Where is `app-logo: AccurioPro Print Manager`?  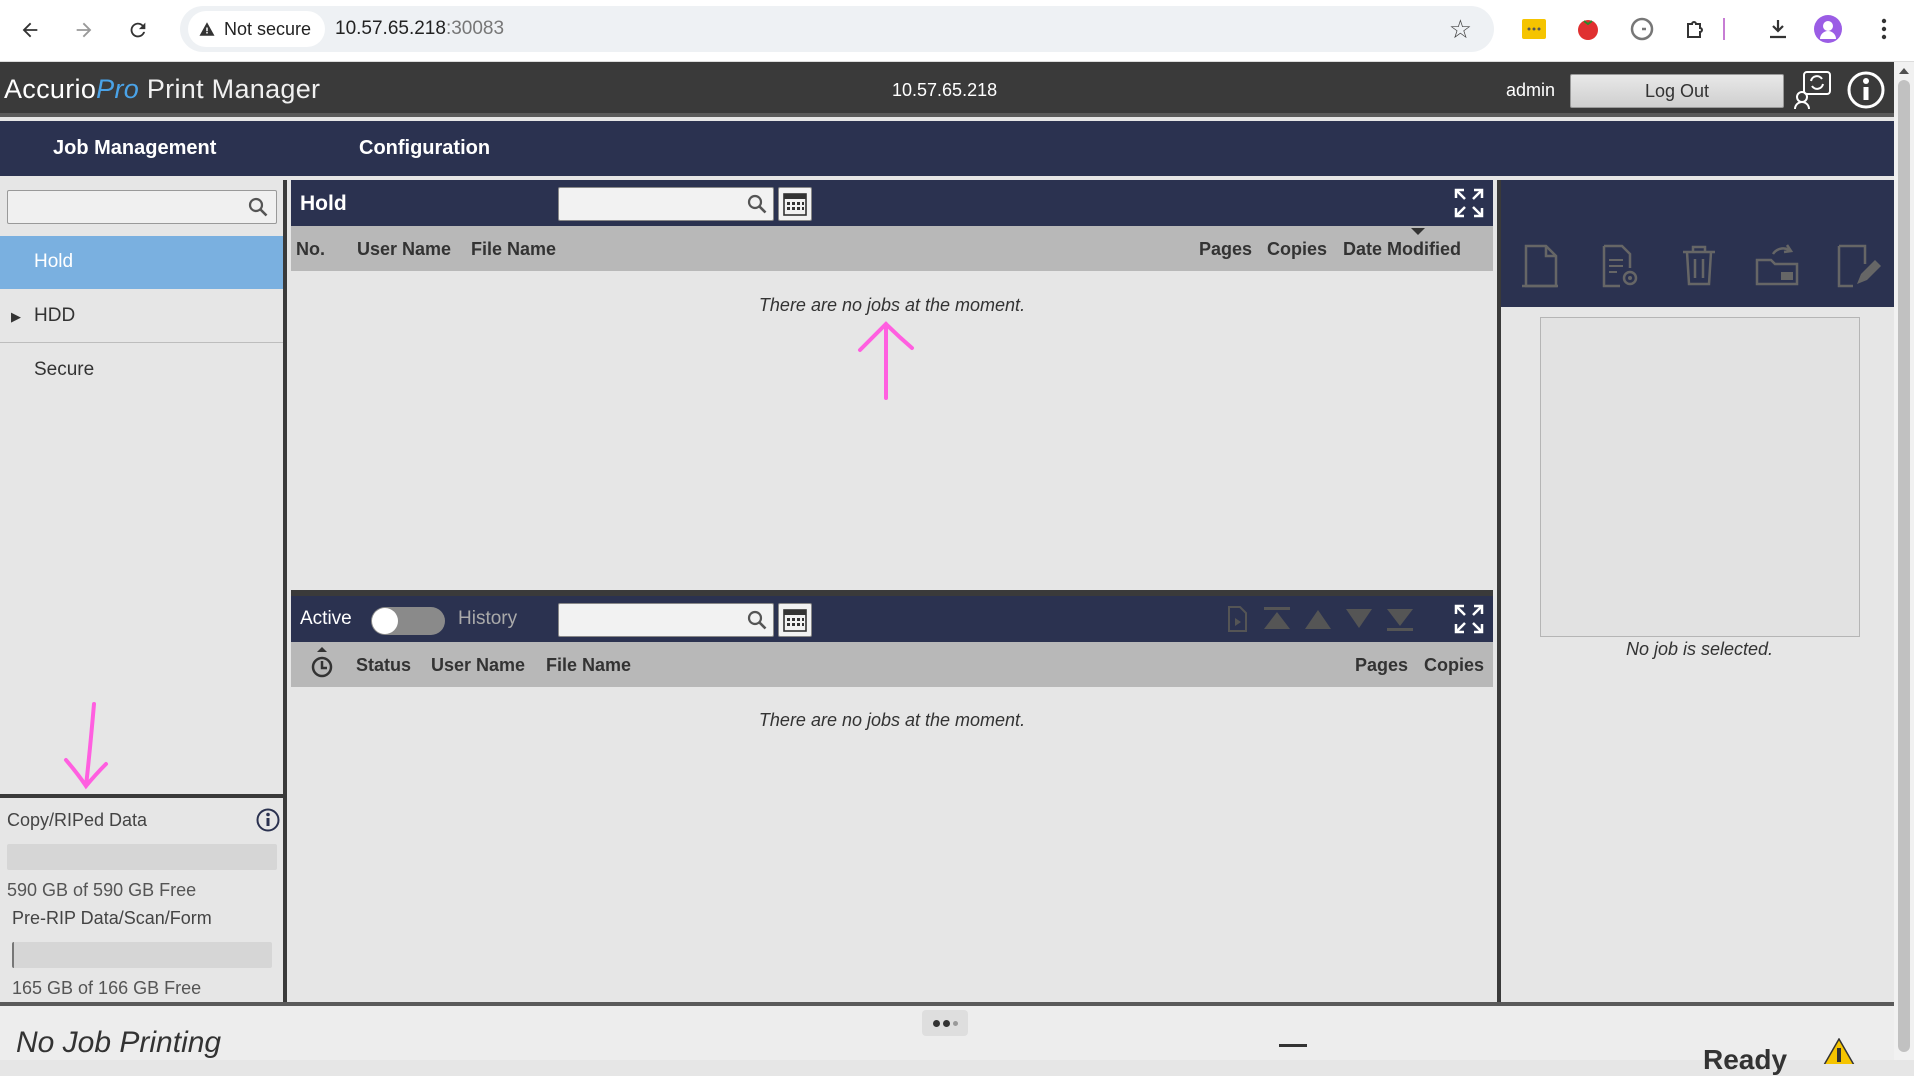 app-logo: AccurioPro Print Manager is located at coordinates (162, 89).